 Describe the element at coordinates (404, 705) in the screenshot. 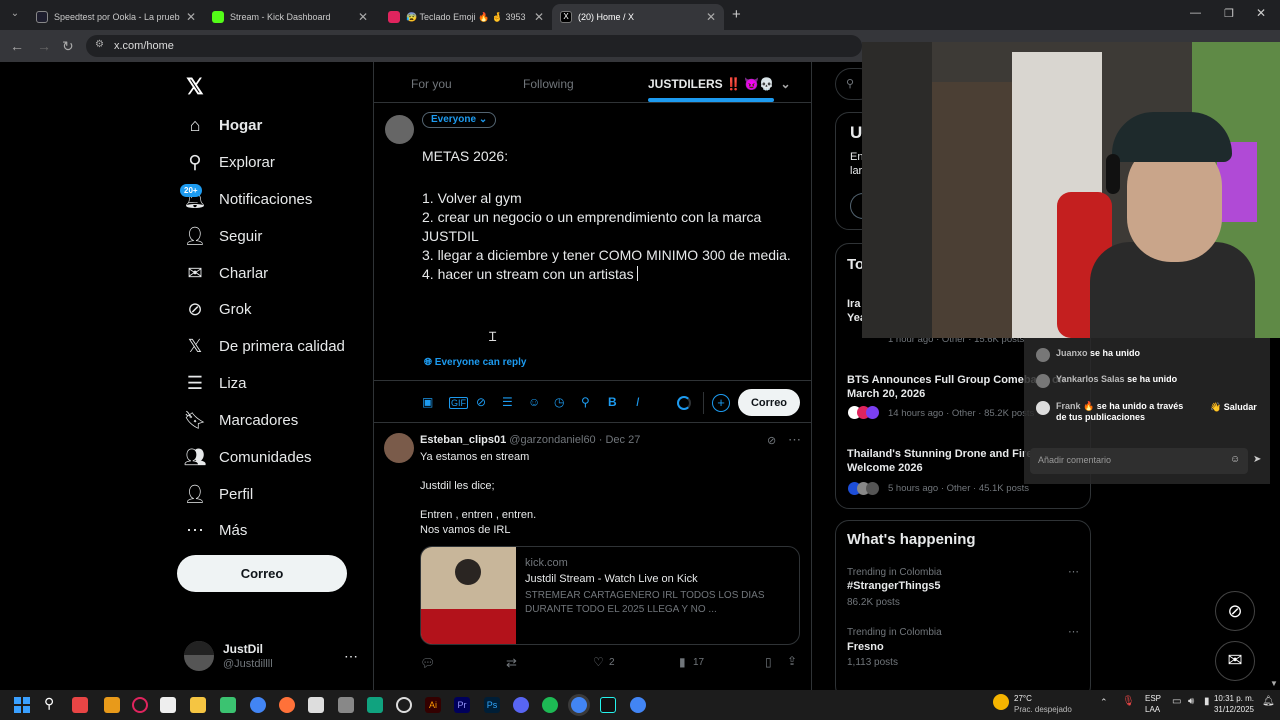

I see `obs-icon` at that location.